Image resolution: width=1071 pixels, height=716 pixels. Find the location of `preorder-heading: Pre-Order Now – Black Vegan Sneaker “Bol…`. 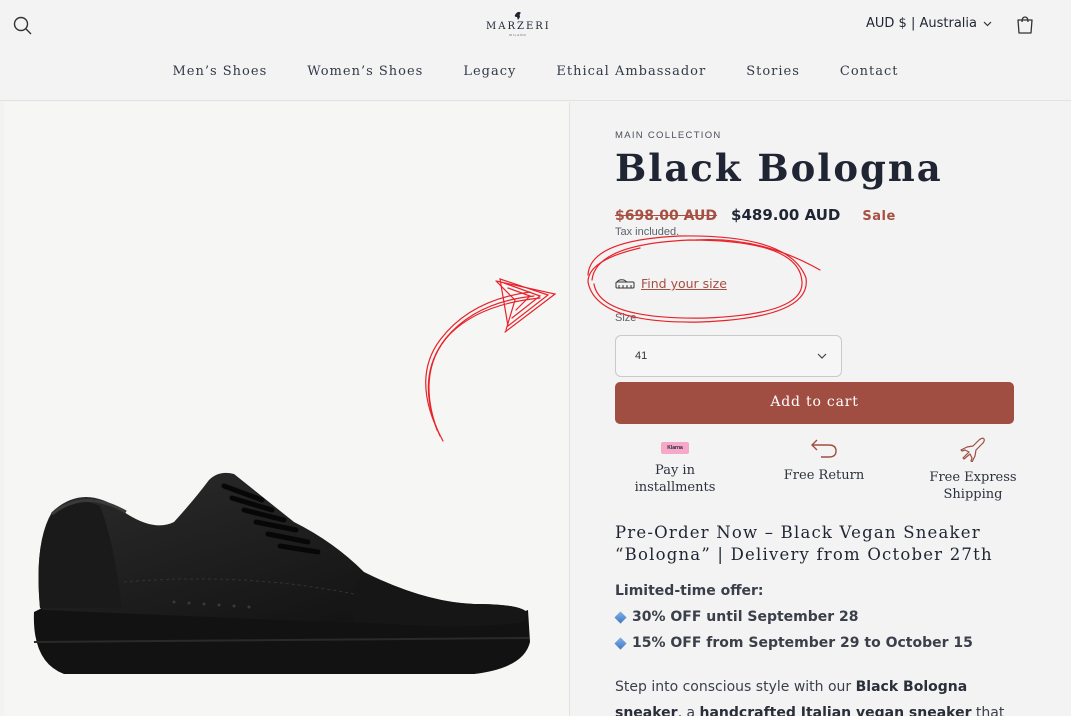

preorder-heading: Pre-Order Now – Black Vegan Sneaker “Bol… is located at coordinates (804, 543).